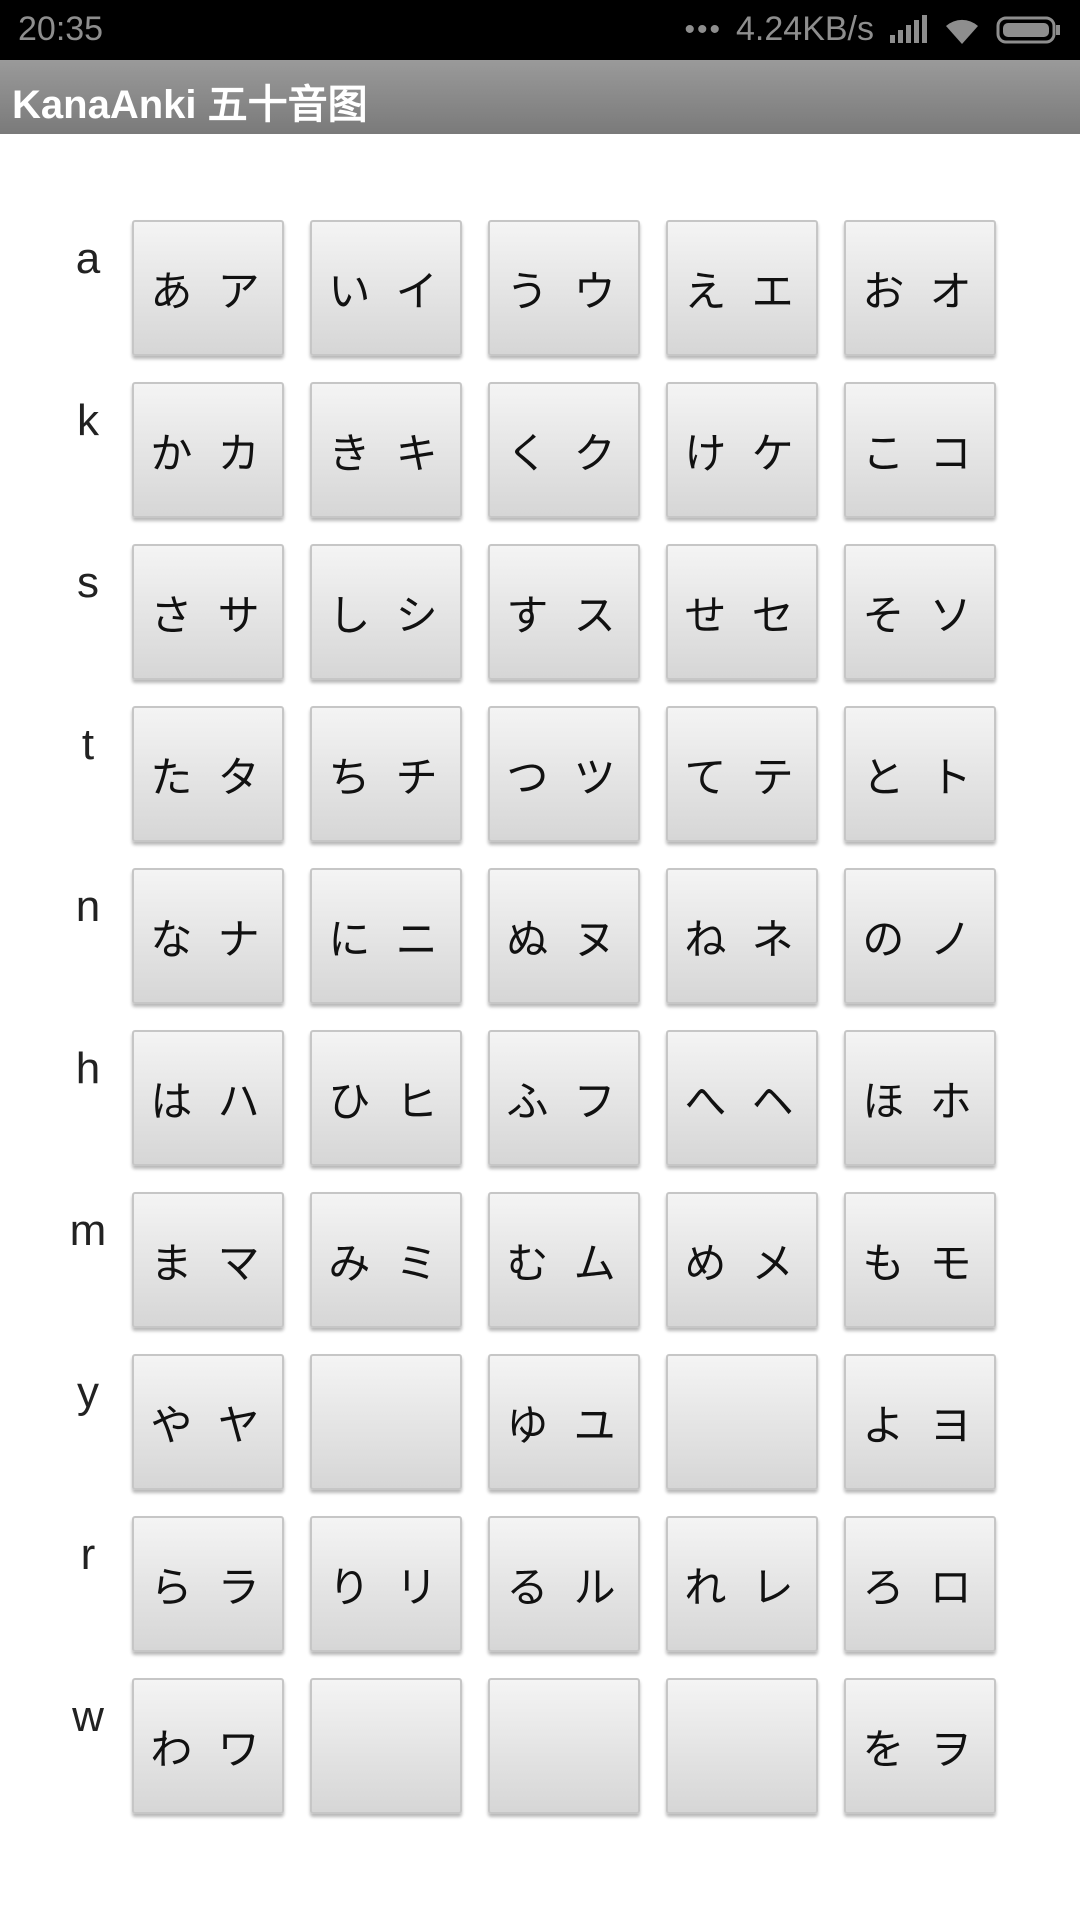  Describe the element at coordinates (564, 1260) in the screenshot. I see `kana-button-m-3: む ム` at that location.